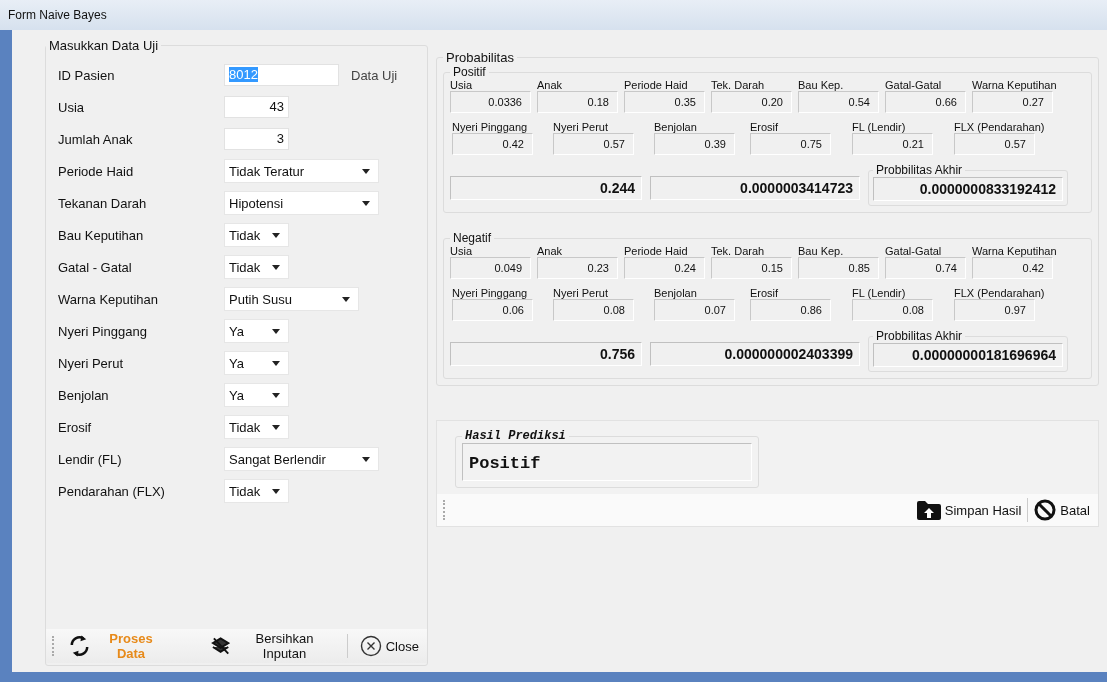  What do you see at coordinates (751, 102) in the screenshot?
I see `probability-value: 0.20` at bounding box center [751, 102].